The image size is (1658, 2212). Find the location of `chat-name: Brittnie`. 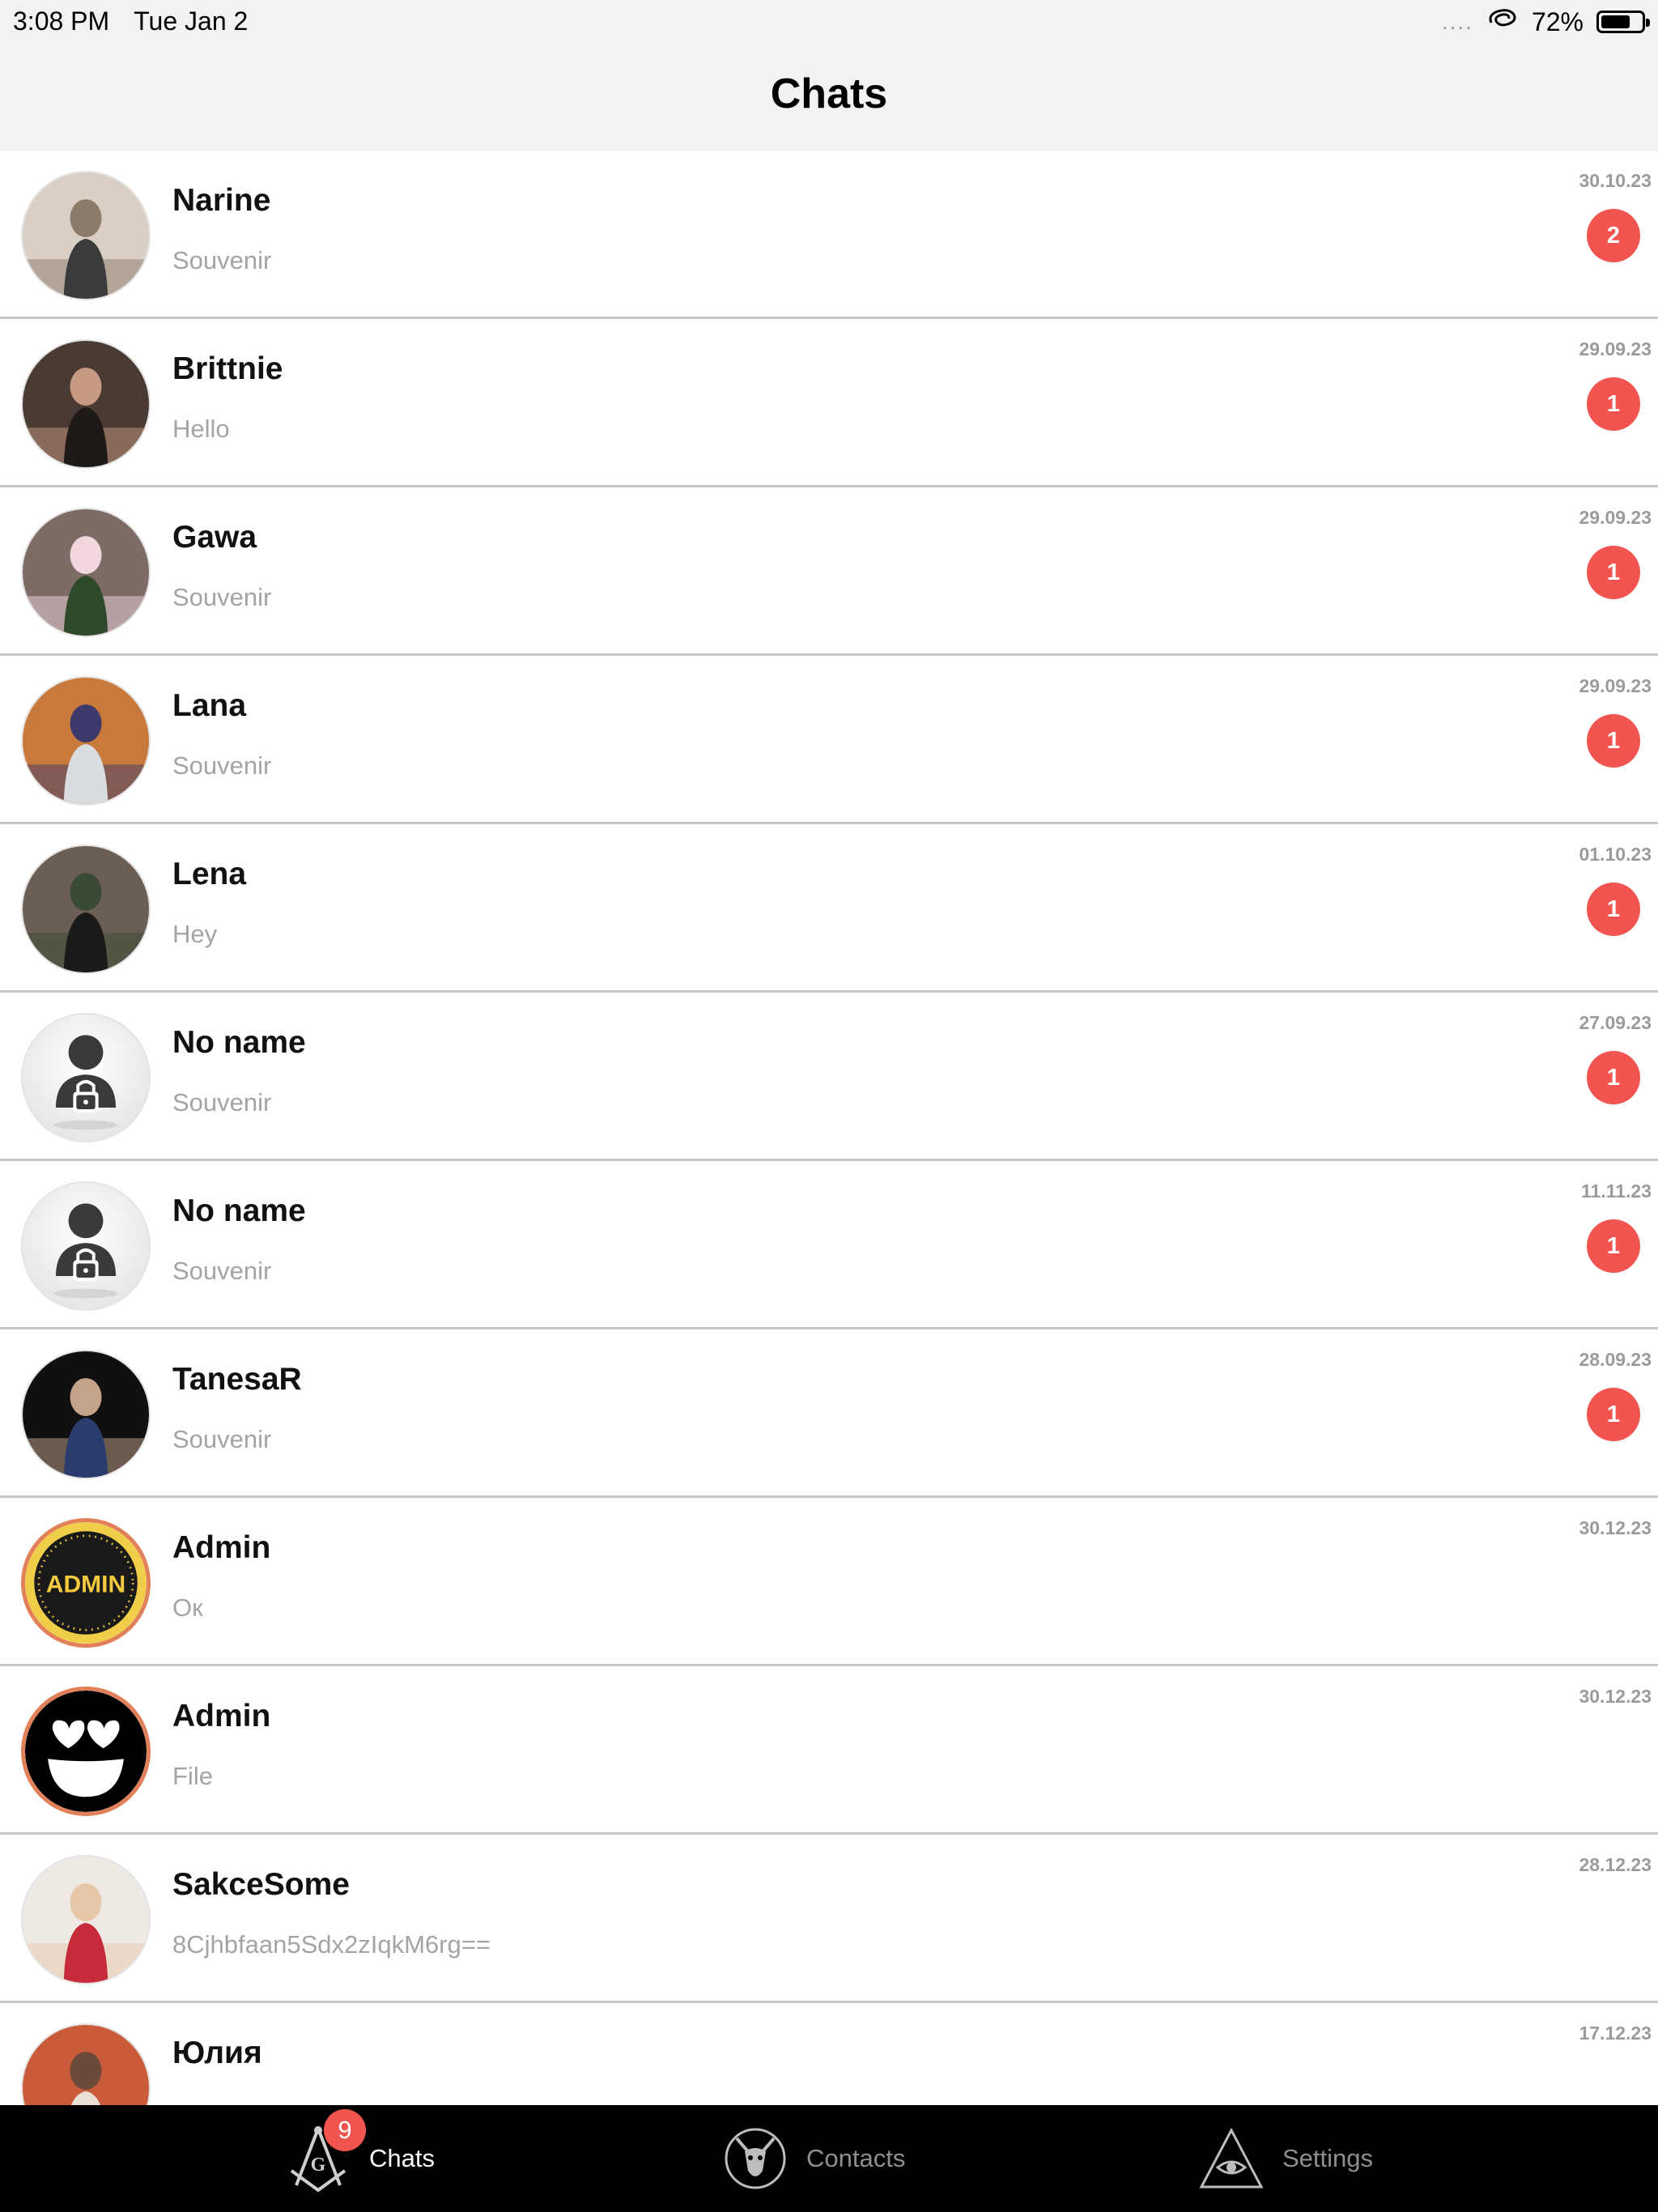

chat-name: Brittnie is located at coordinates (227, 368).